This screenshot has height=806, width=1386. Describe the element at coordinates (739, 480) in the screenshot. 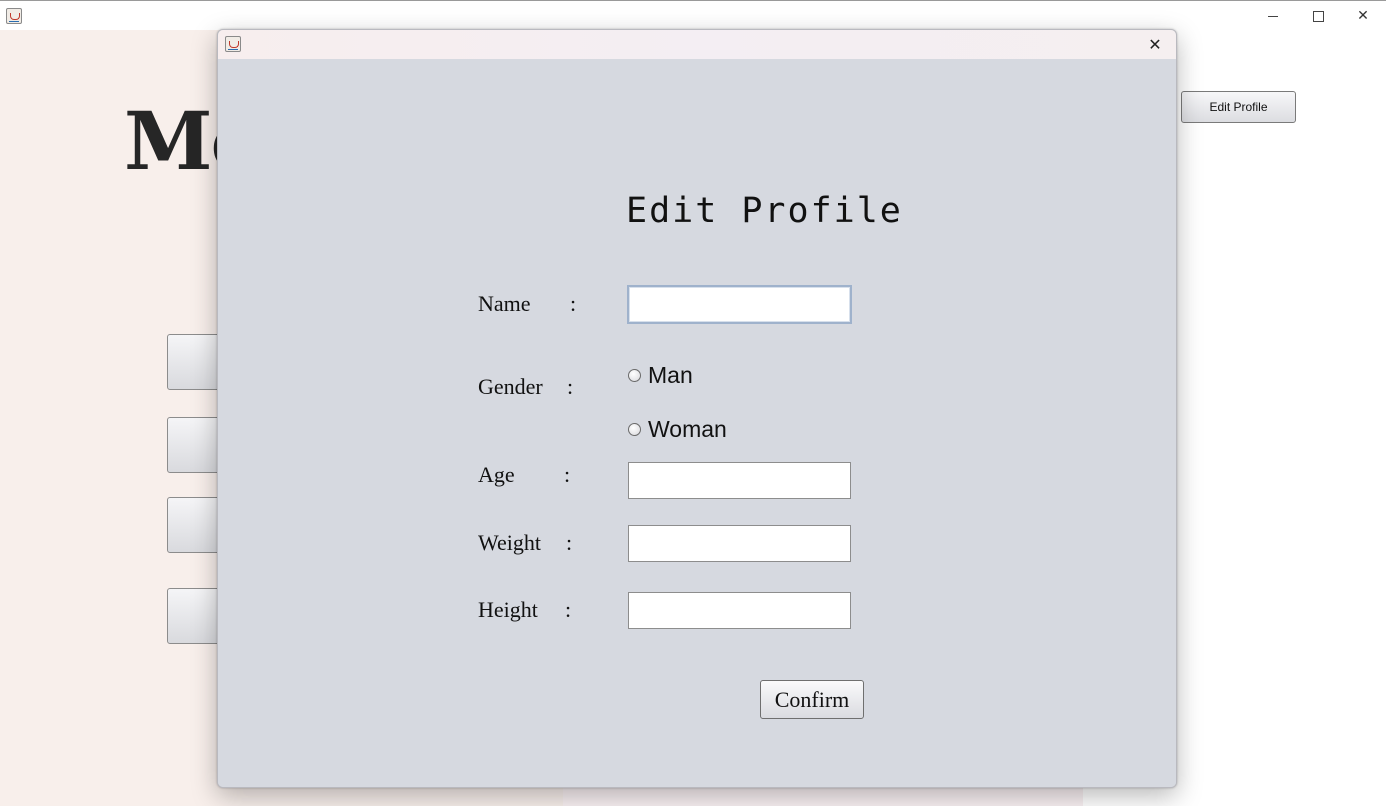

I see `age-input` at that location.